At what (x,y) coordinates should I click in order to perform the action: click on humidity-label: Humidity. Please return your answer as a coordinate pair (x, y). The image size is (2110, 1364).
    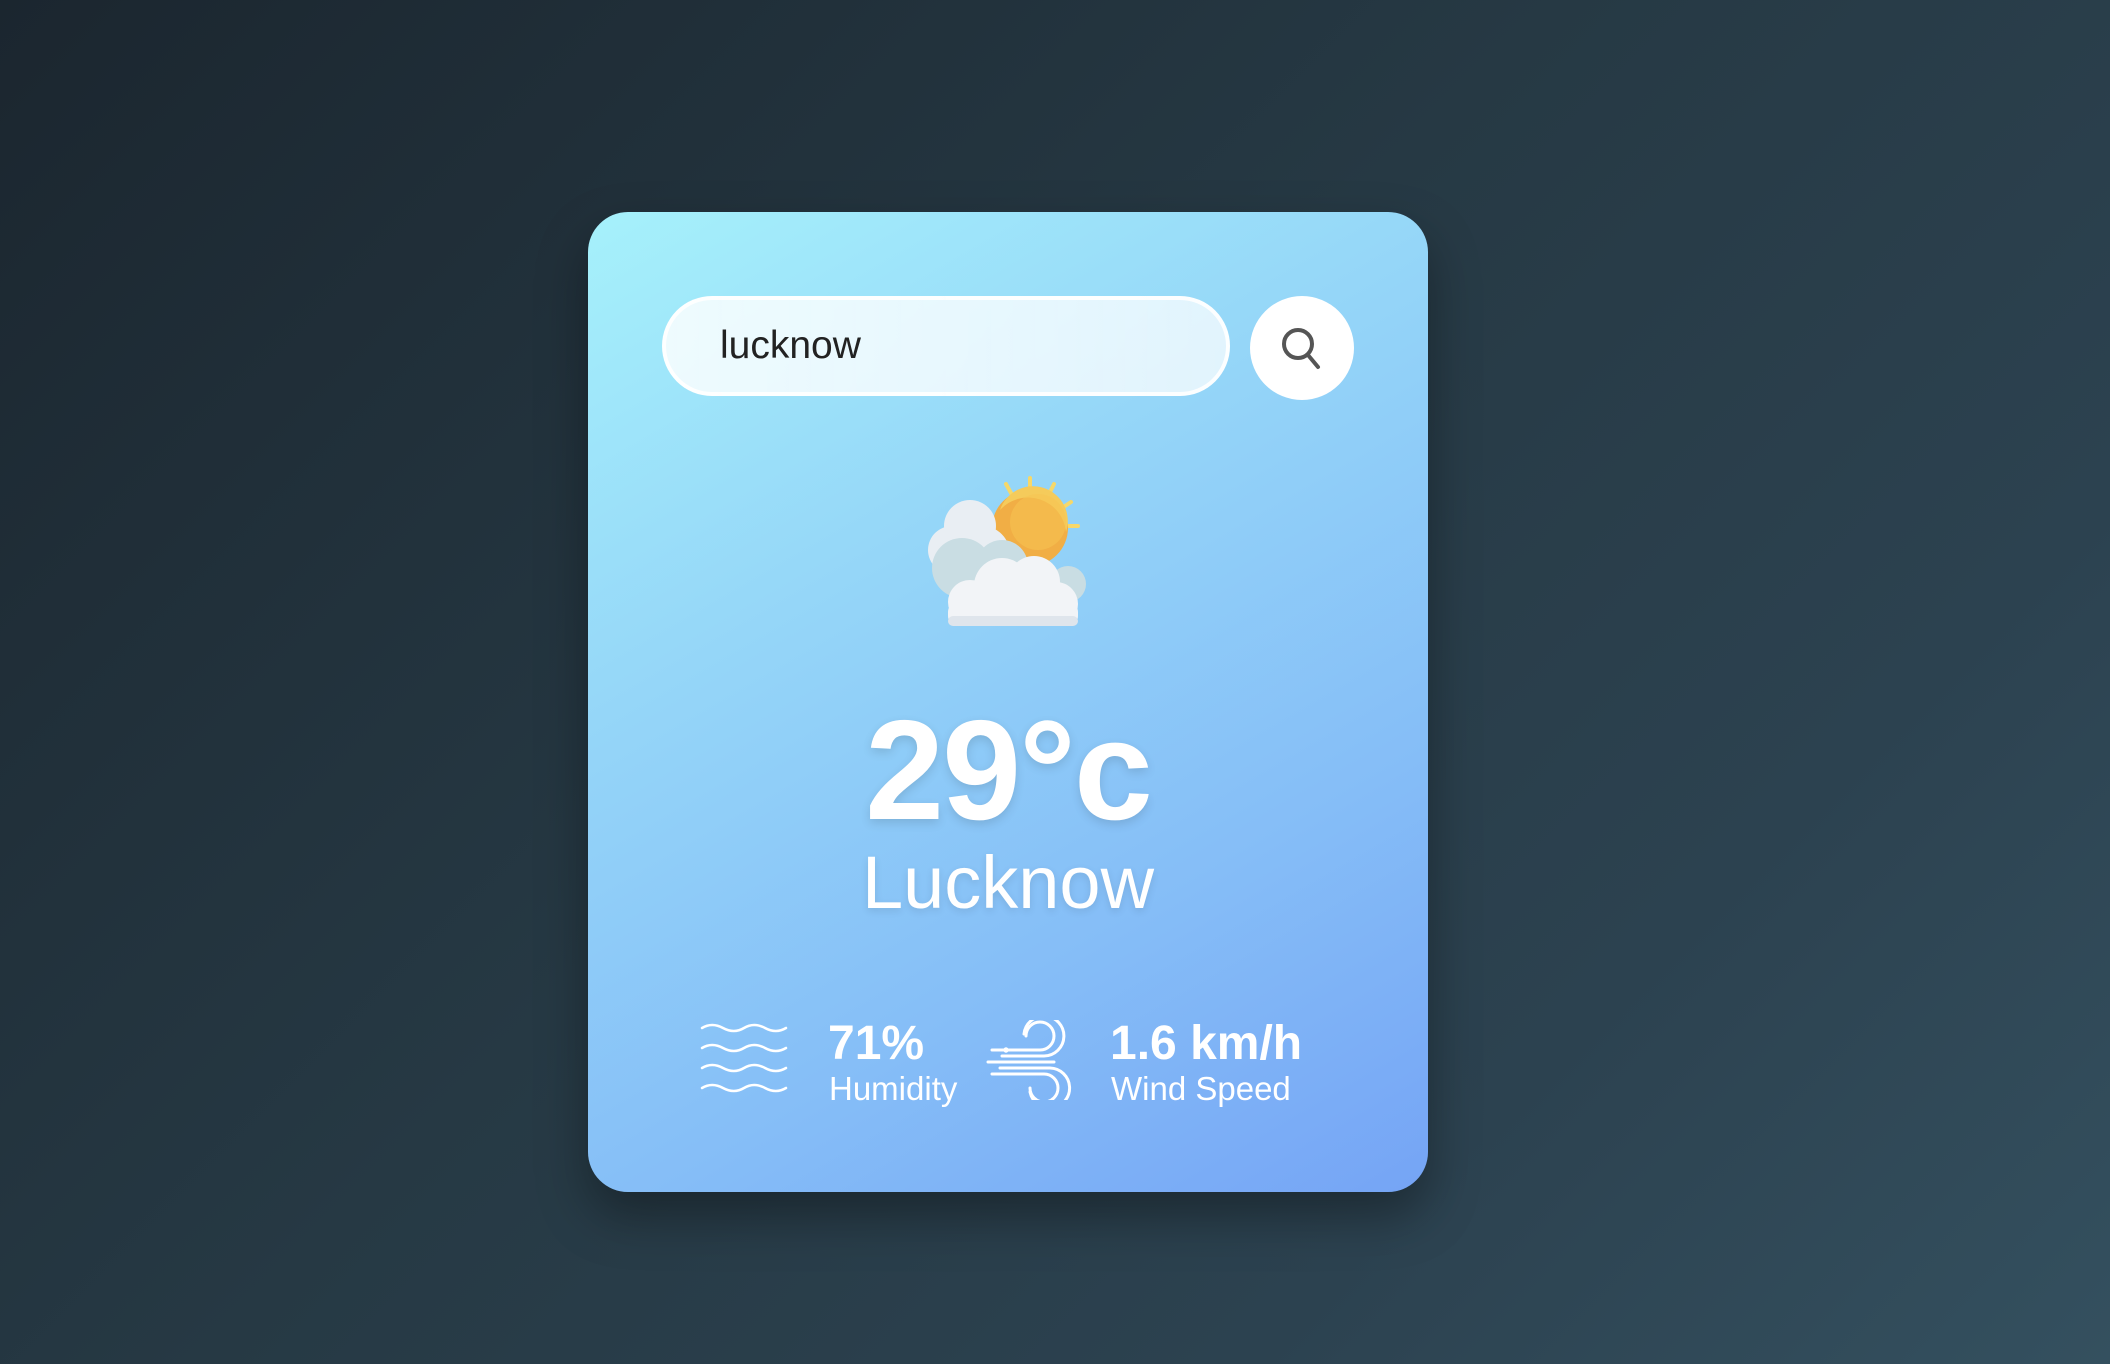
    Looking at the image, I should click on (893, 1088).